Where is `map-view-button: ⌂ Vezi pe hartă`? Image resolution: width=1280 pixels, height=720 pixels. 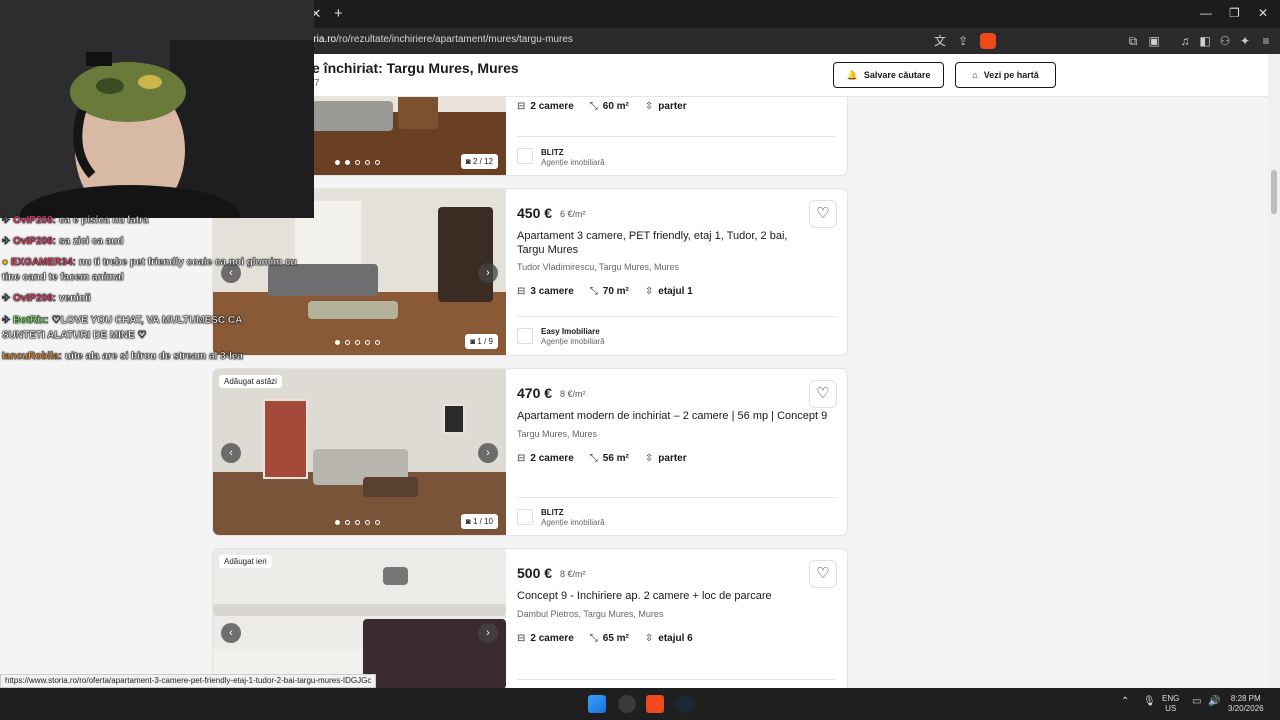
map-view-button: ⌂ Vezi pe hartă is located at coordinates (1005, 75).